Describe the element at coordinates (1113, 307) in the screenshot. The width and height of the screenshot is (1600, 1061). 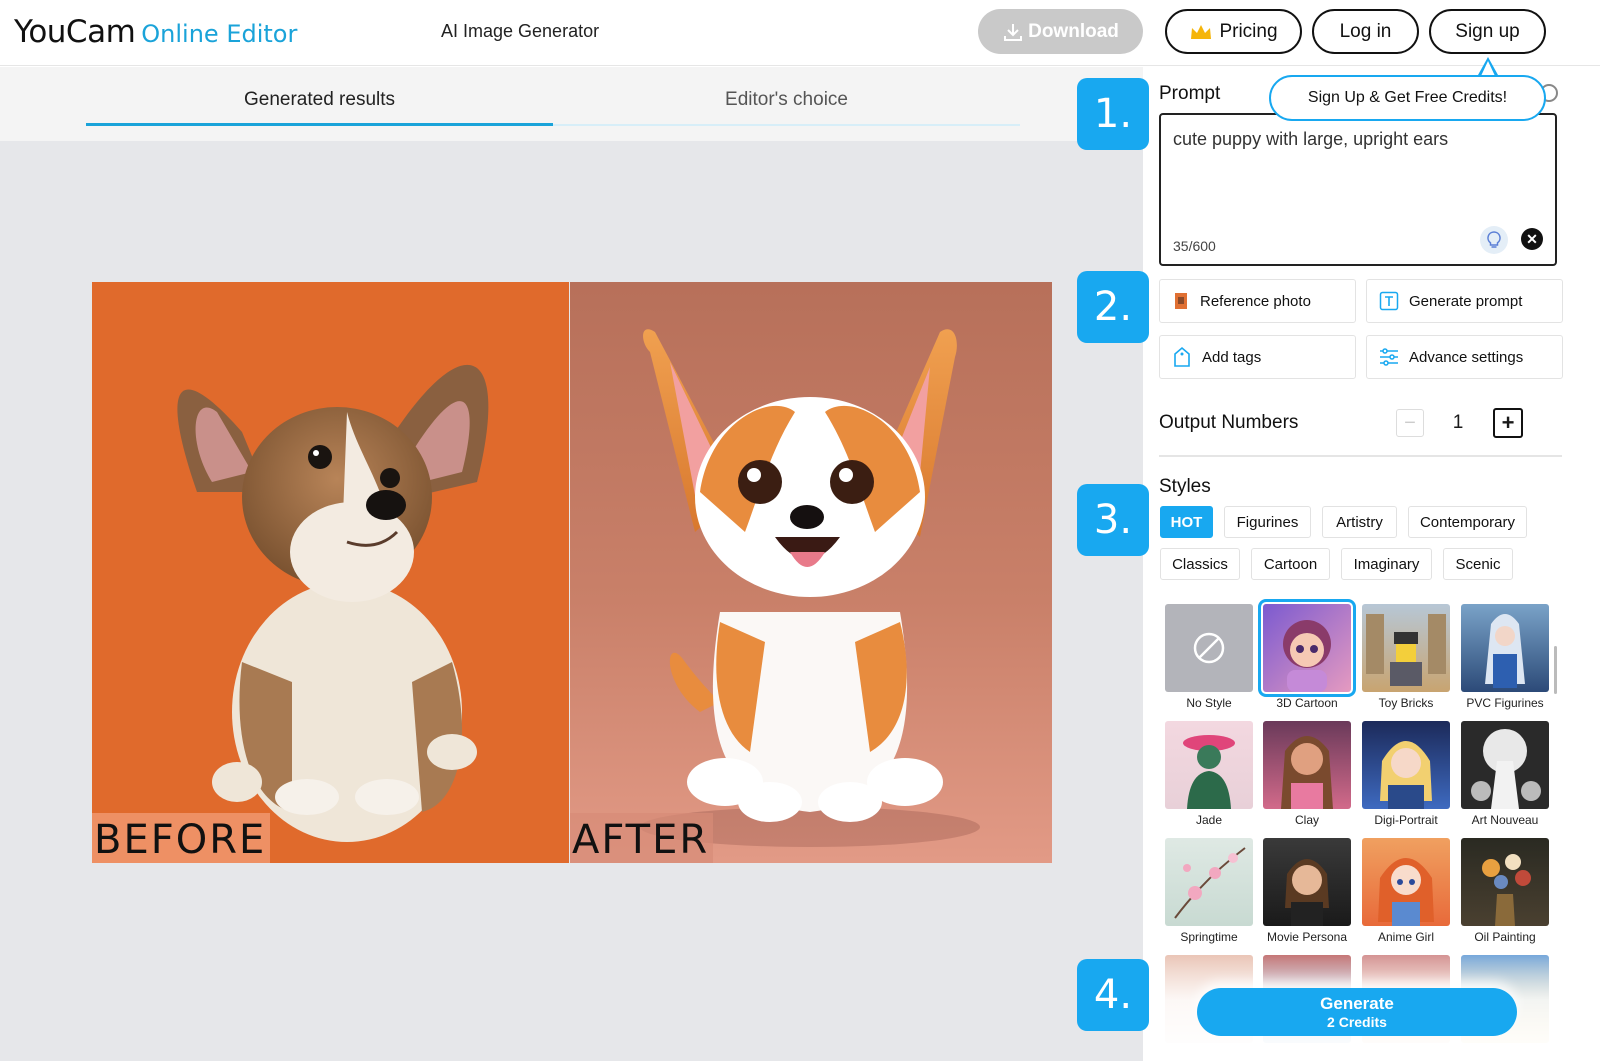
I see `step-badge-2: 2.` at that location.